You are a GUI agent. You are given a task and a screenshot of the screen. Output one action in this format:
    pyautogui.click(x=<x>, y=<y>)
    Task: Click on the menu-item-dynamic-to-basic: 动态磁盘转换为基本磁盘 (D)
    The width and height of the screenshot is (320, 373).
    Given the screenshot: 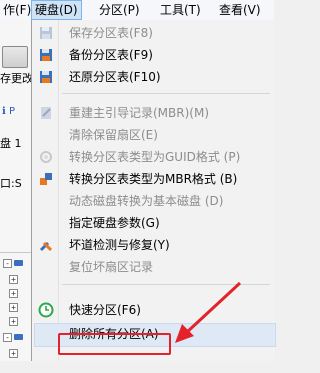 What is the action you would take?
    pyautogui.click(x=153, y=201)
    